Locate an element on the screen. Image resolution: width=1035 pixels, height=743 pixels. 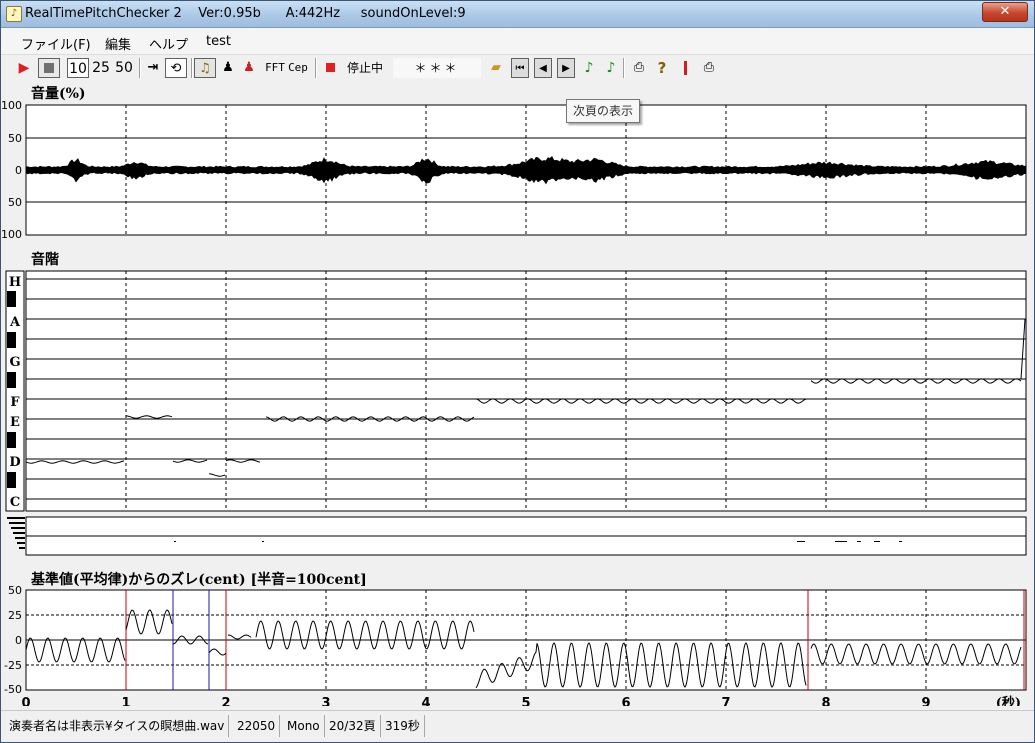
time-tick-0: 0 is located at coordinates (25, 701).